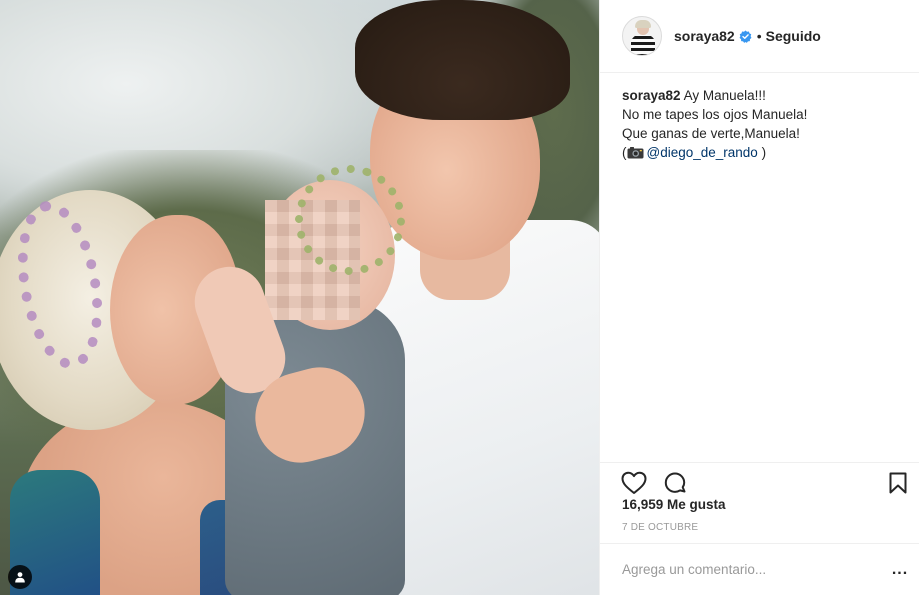 The height and width of the screenshot is (595, 919). I want to click on caption-username: soraya82, so click(651, 95).